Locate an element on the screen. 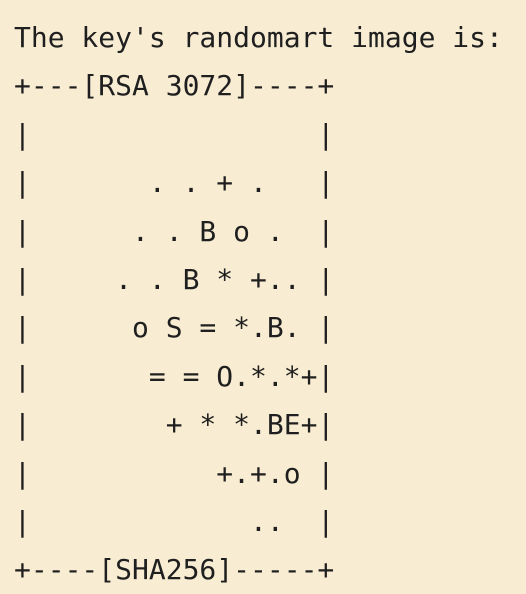  randomart-row-9: | .. | is located at coordinates (174, 521).